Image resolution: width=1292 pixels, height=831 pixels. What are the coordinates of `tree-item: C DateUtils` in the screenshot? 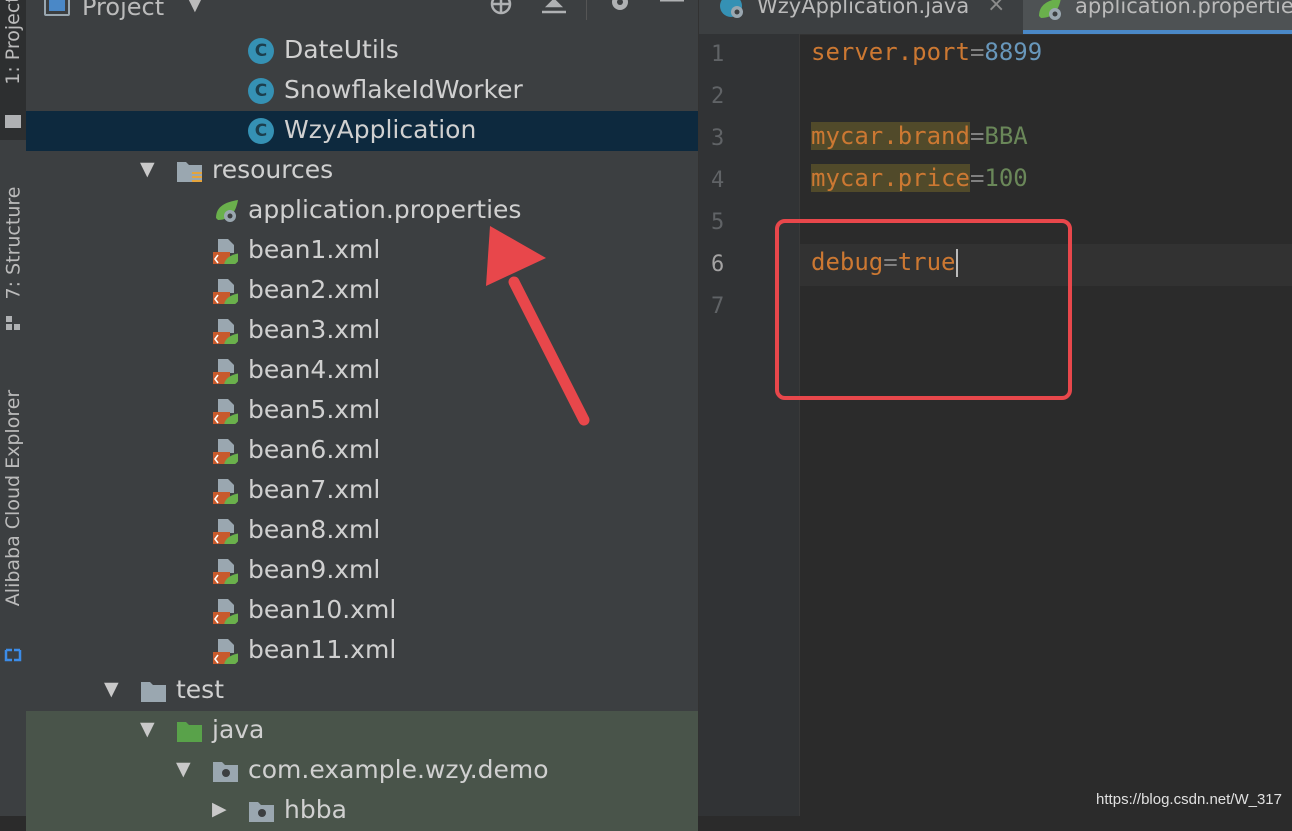 It's located at (362, 51).